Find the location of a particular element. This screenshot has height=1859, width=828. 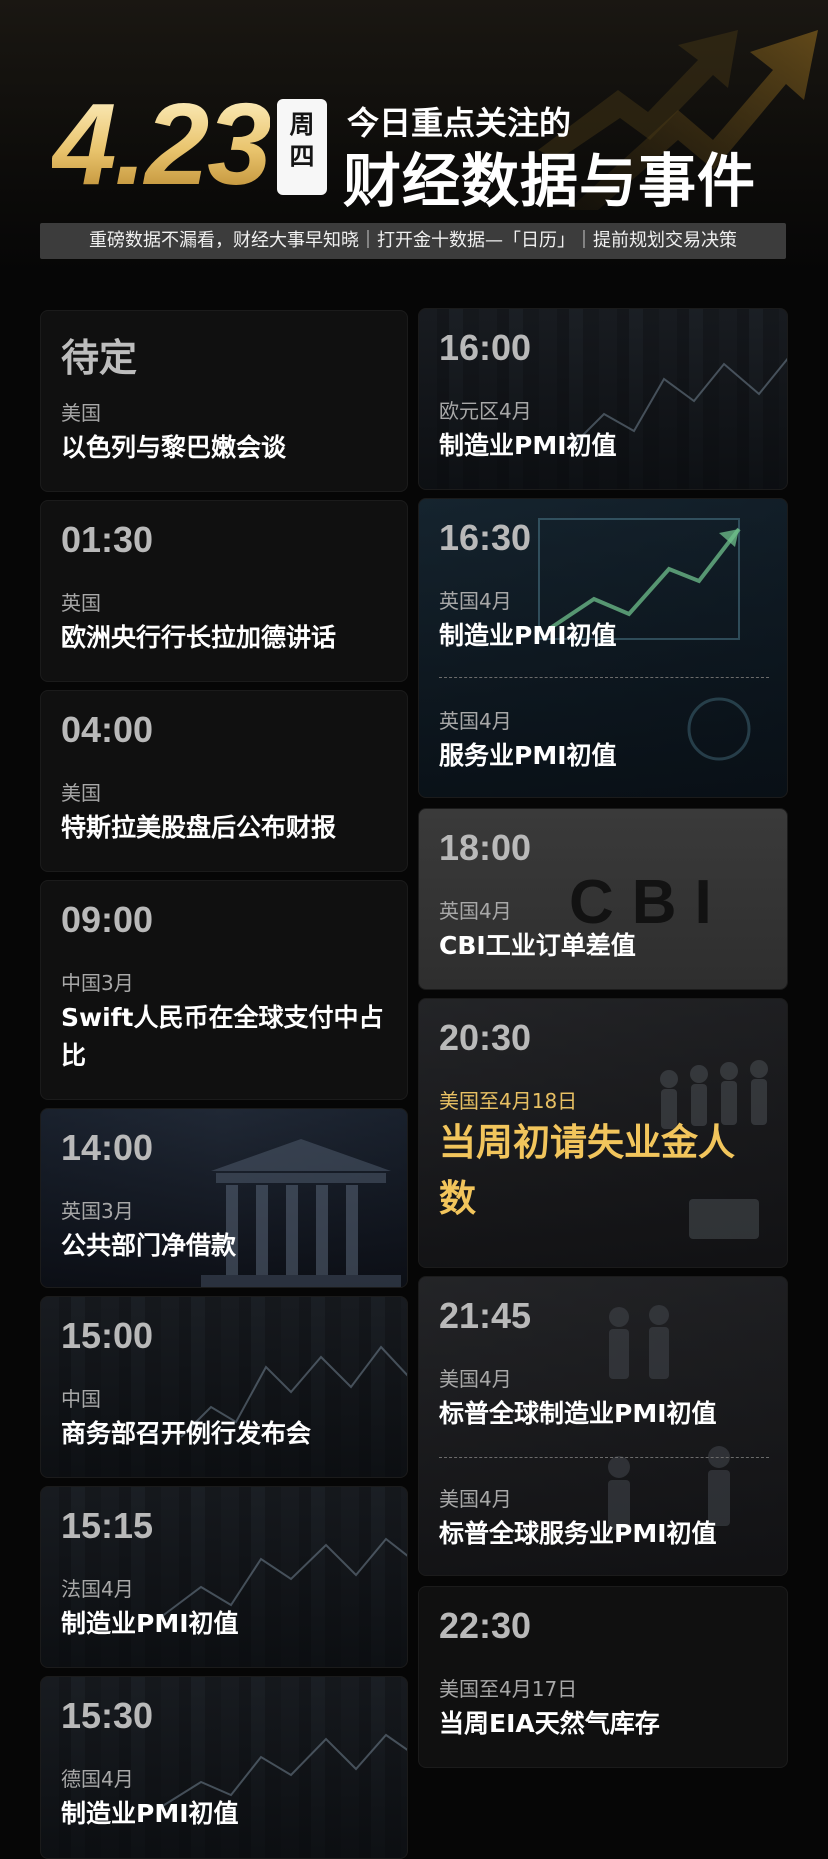

event-region: 英国 is located at coordinates (81, 603).